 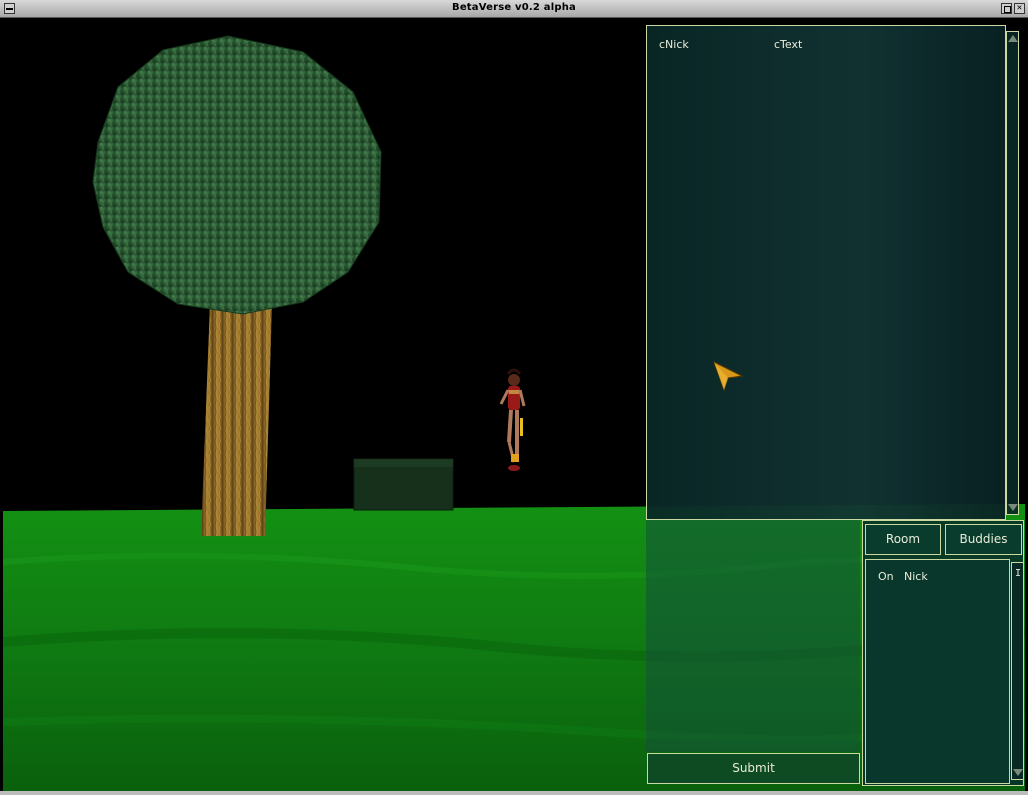 What do you see at coordinates (753, 636) in the screenshot?
I see `chat-message-input` at bounding box center [753, 636].